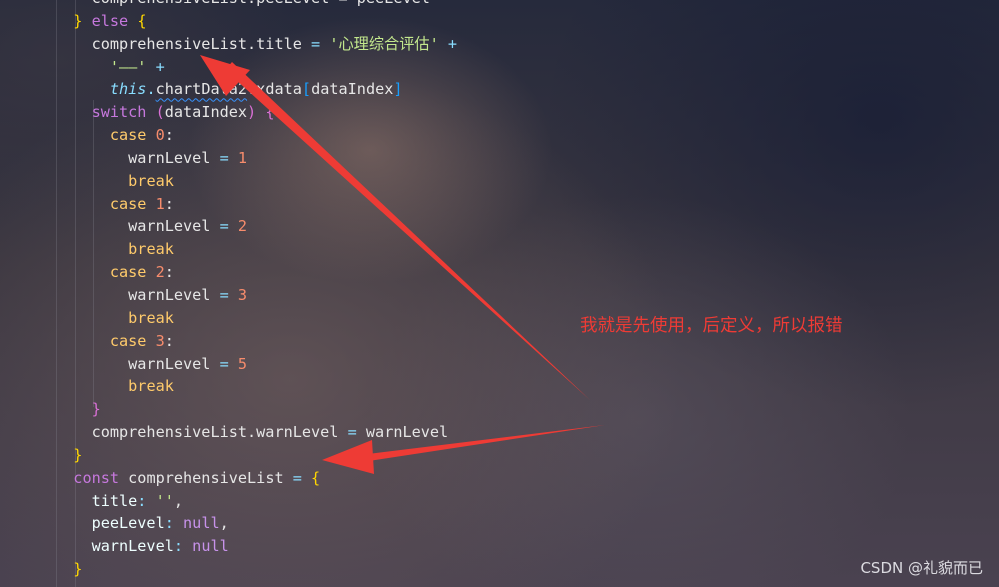 This screenshot has height=587, width=999. Describe the element at coordinates (398, 89) in the screenshot. I see `code-token: ]` at that location.